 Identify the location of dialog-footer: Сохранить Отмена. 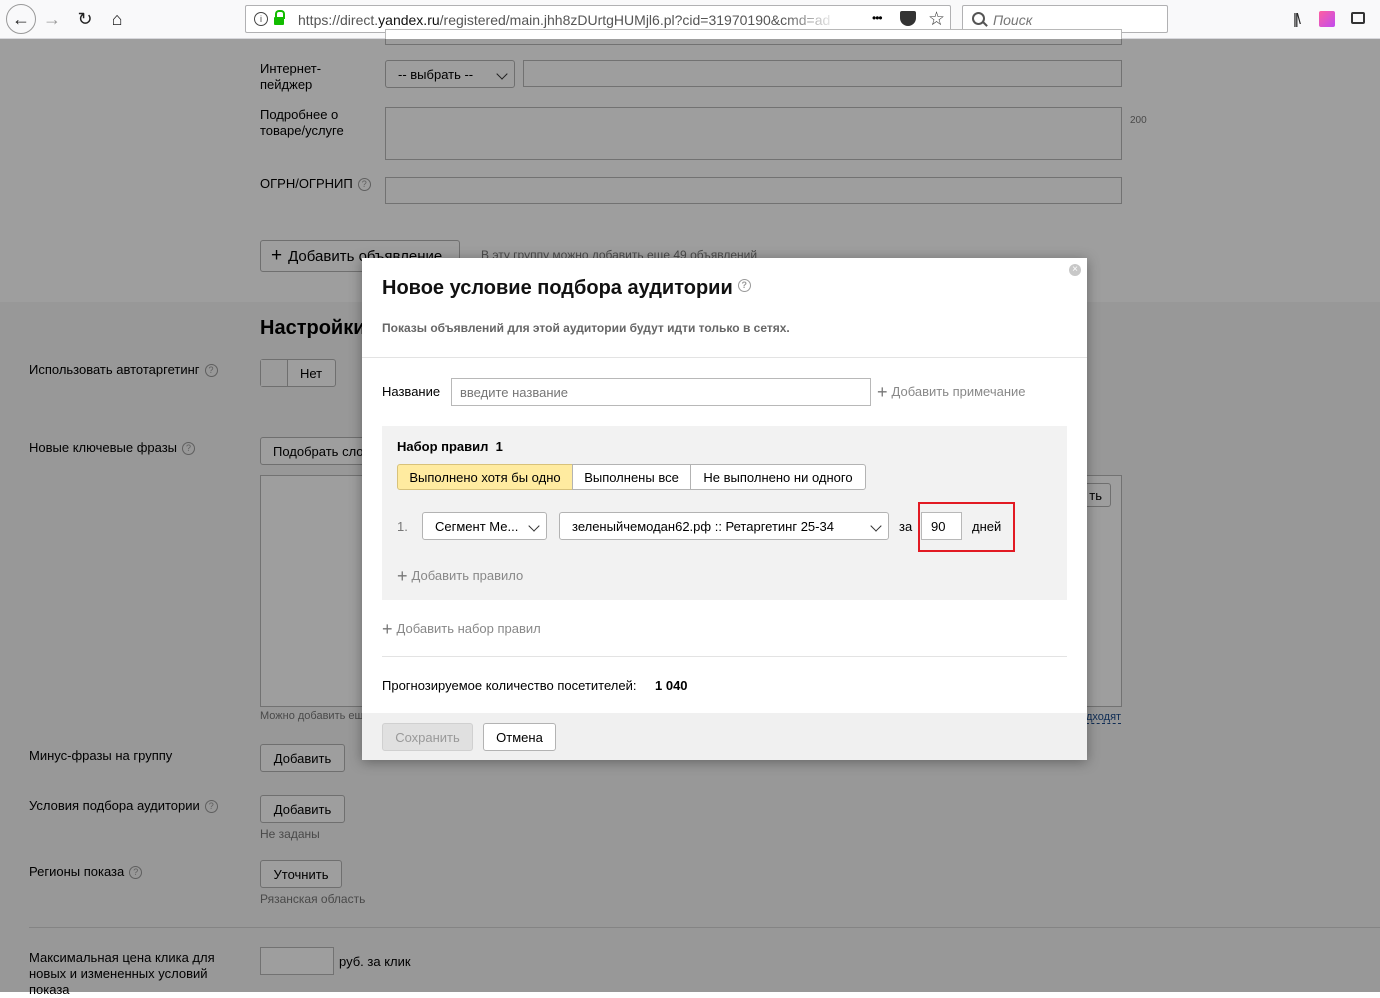
(724, 736).